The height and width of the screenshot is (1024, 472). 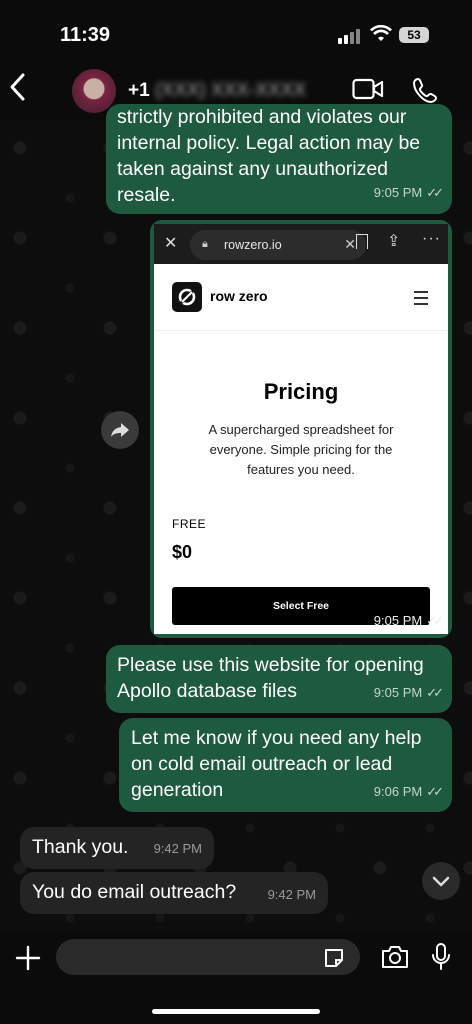 What do you see at coordinates (120, 430) in the screenshot?
I see `forward-icon` at bounding box center [120, 430].